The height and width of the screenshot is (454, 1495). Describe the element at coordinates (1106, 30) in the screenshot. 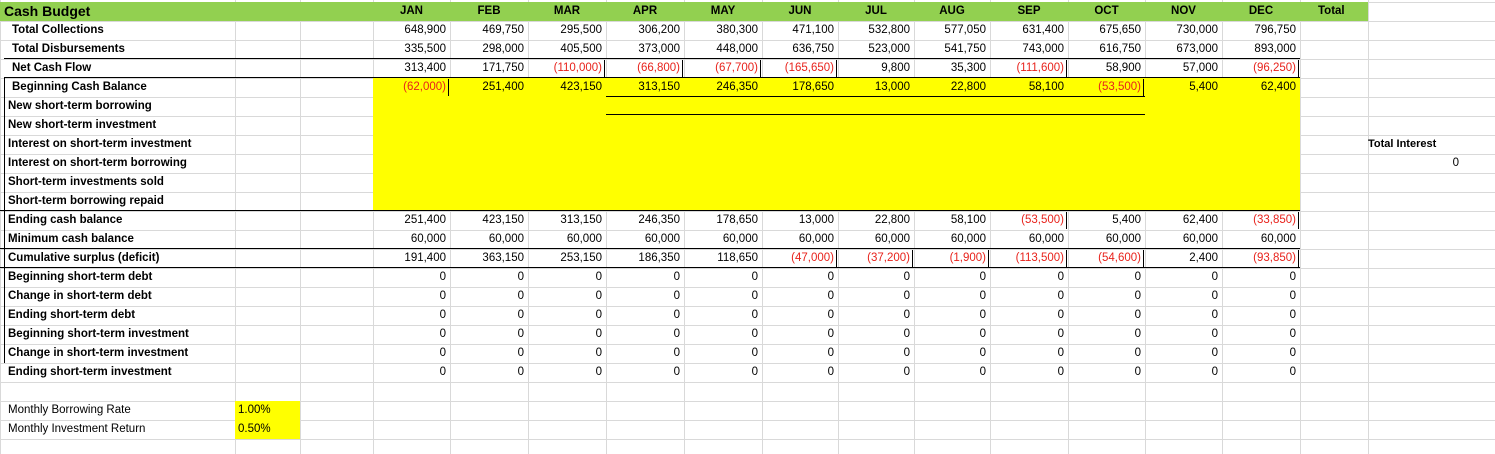

I see `value-cell: 675,650` at that location.